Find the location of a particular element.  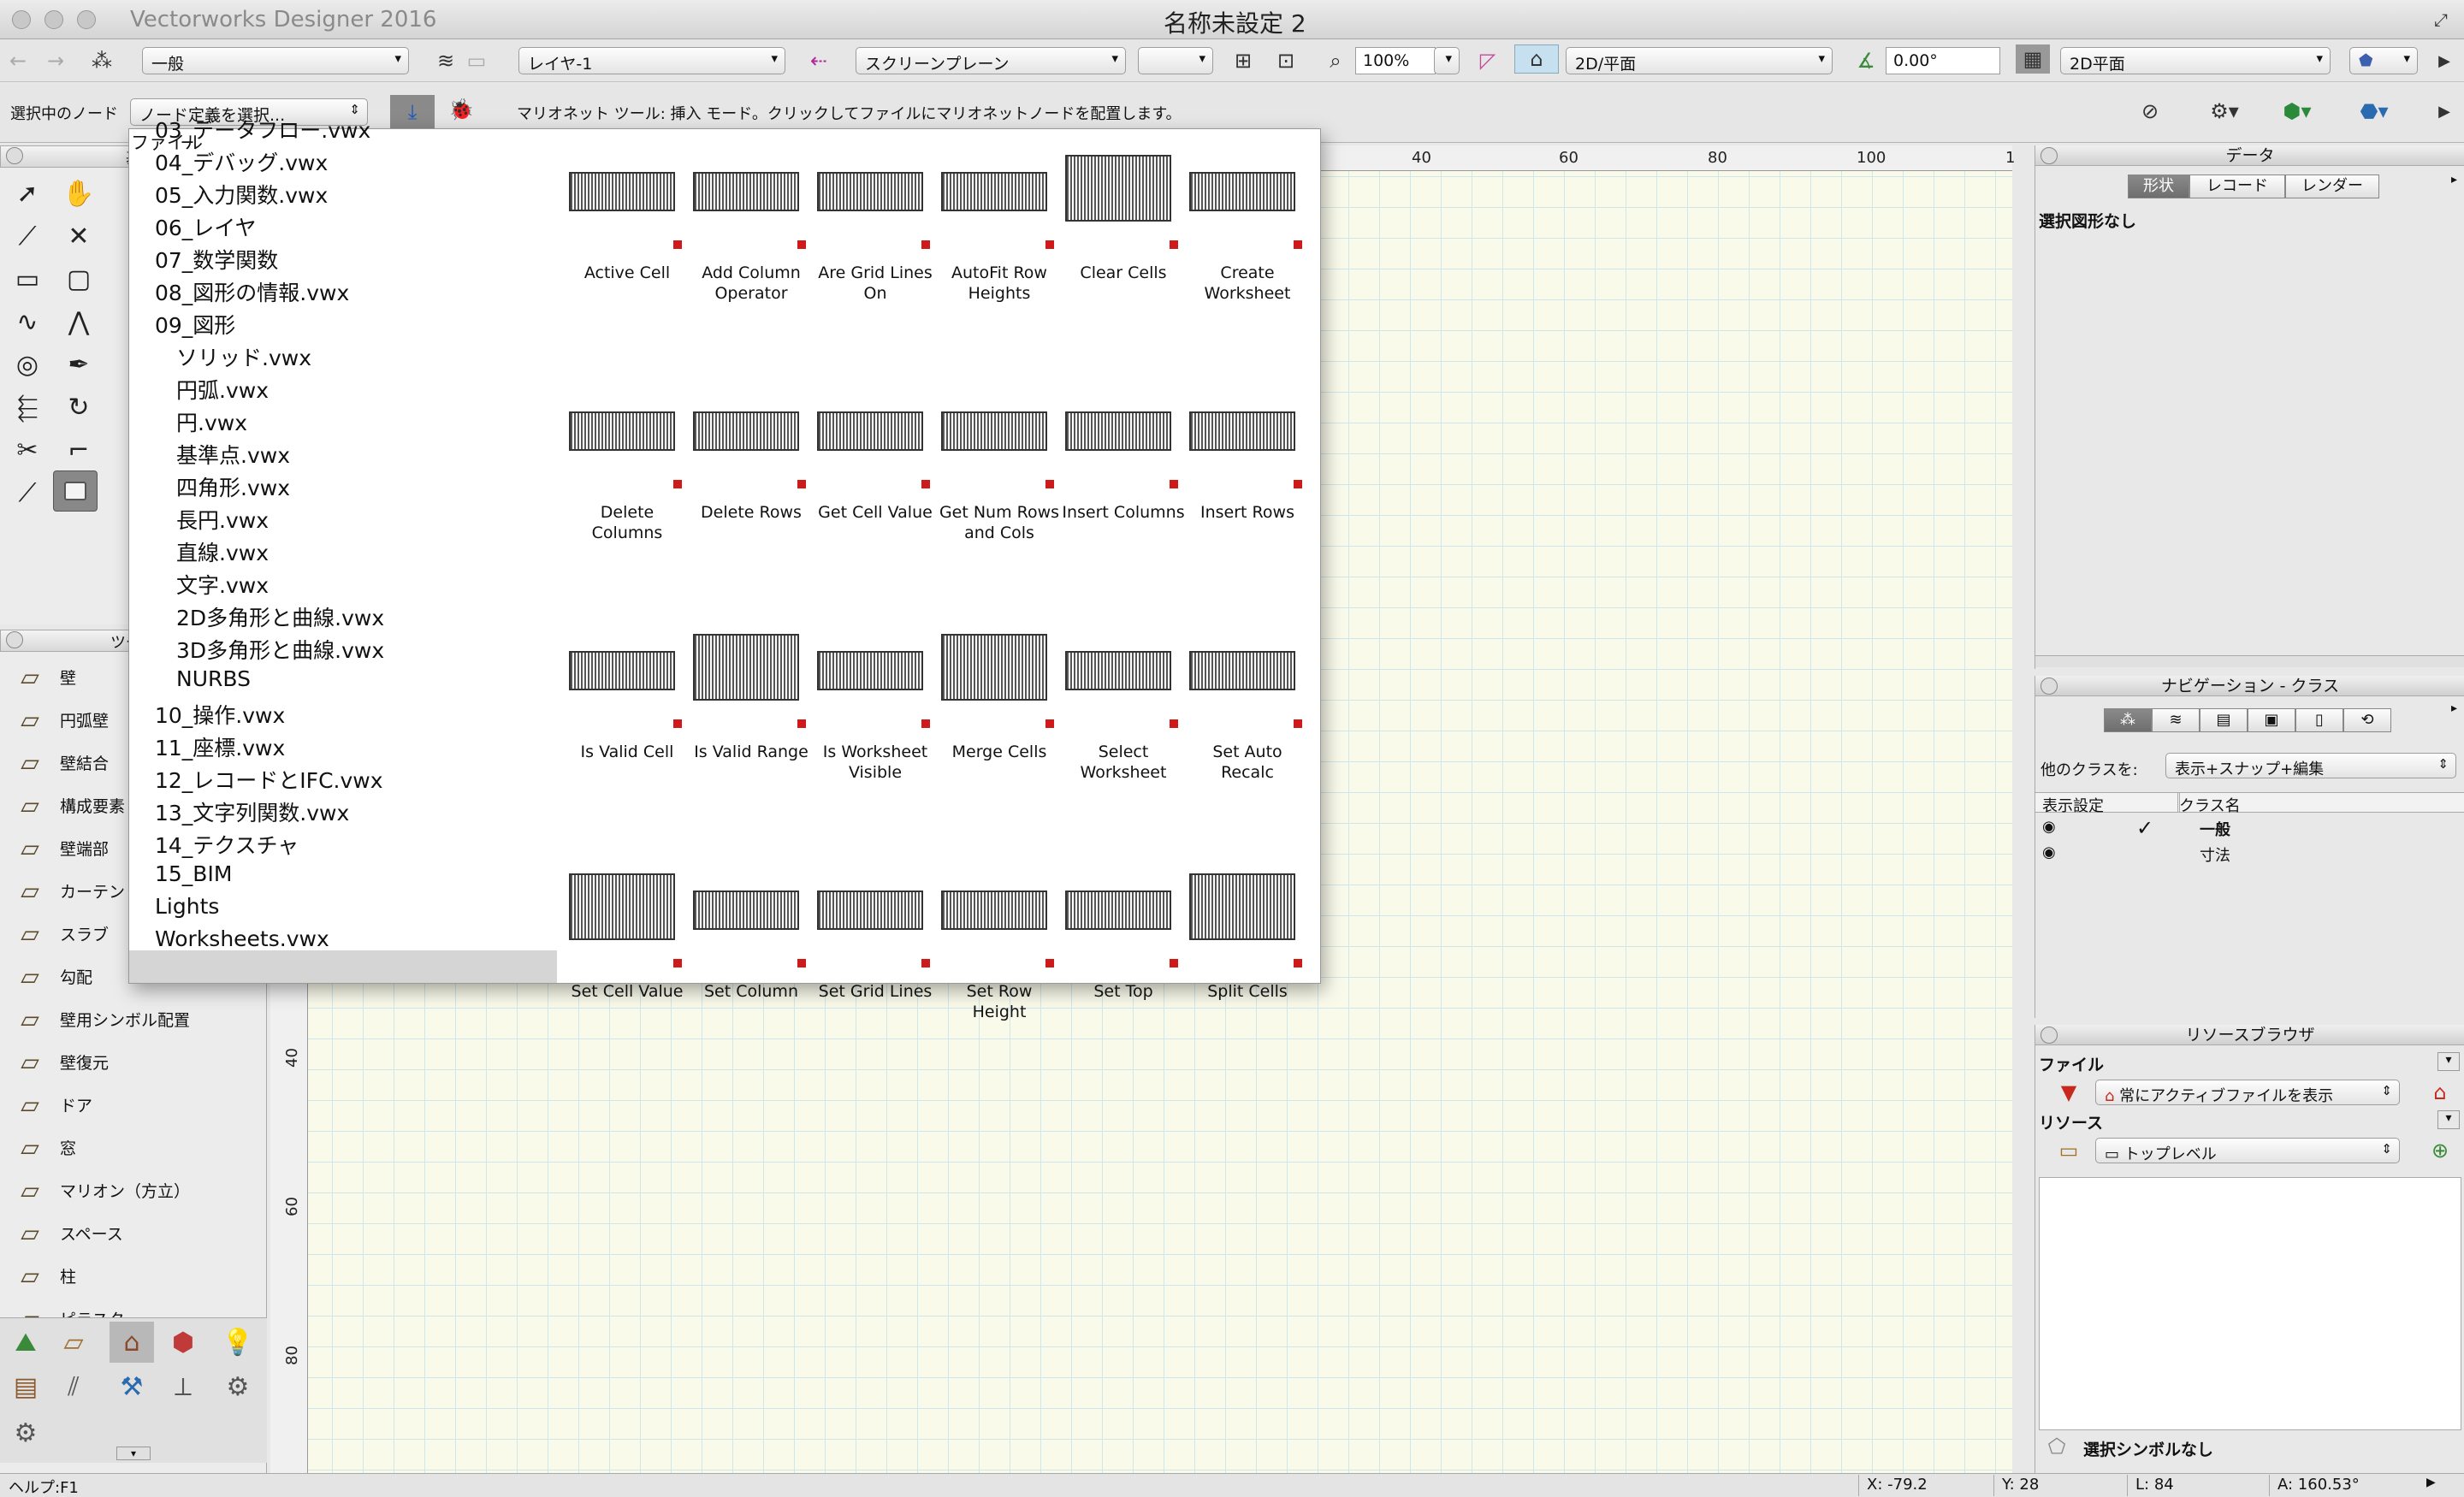

file-menu-item: 03_データフロー.vwx is located at coordinates (262, 129).